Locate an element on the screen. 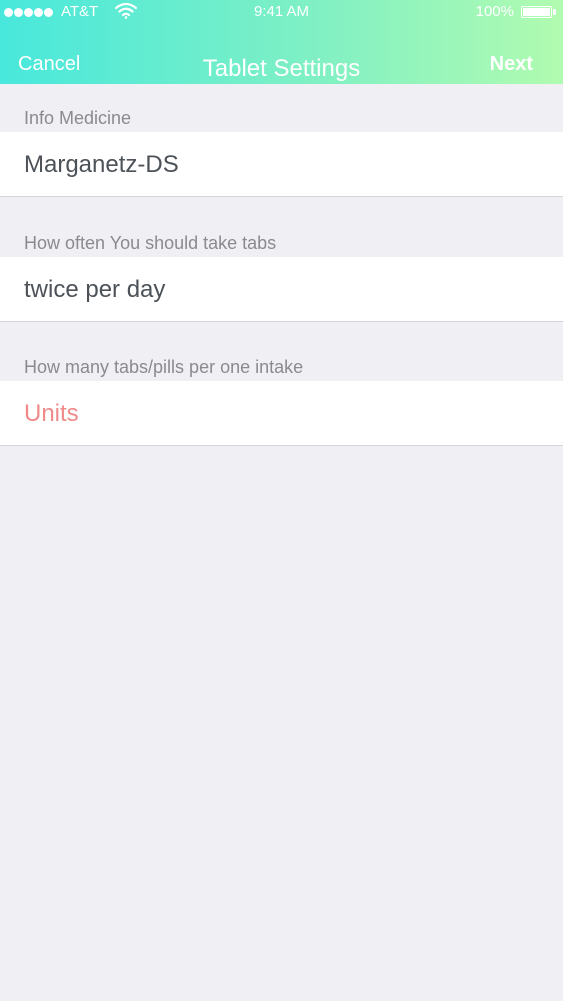 This screenshot has width=563, height=1001. dosage-field: Units is located at coordinates (281, 413).